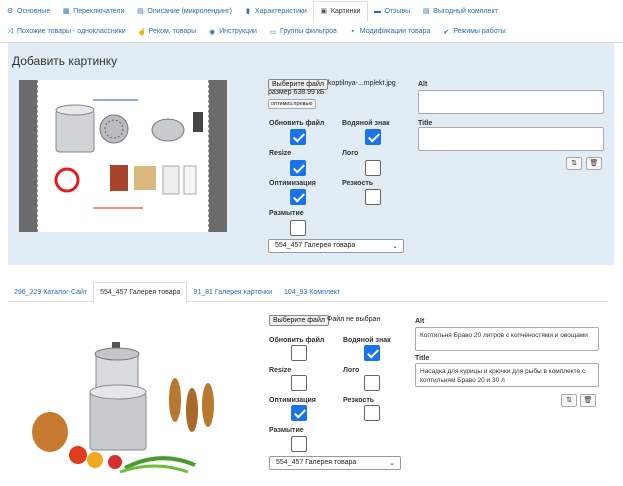  What do you see at coordinates (298, 137) in the screenshot?
I see `checkbox-update-file` at bounding box center [298, 137].